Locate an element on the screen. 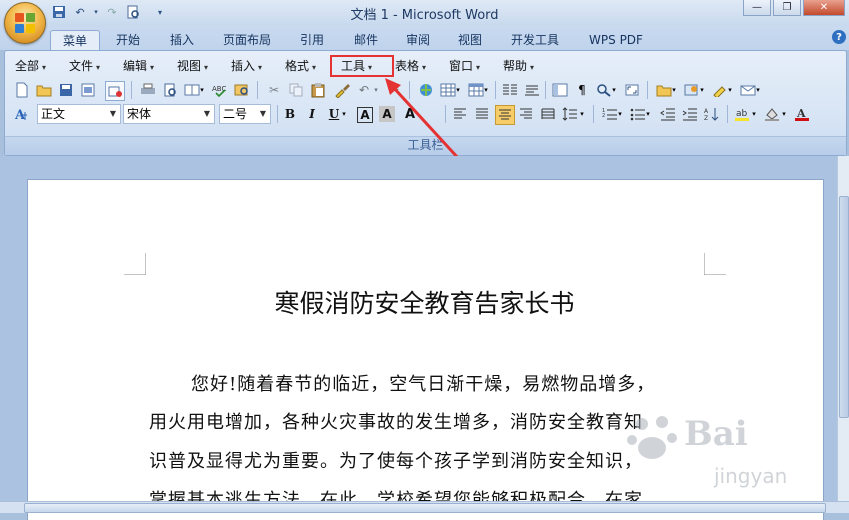  tab-wps-pdf: WPS PDF is located at coordinates (616, 40).